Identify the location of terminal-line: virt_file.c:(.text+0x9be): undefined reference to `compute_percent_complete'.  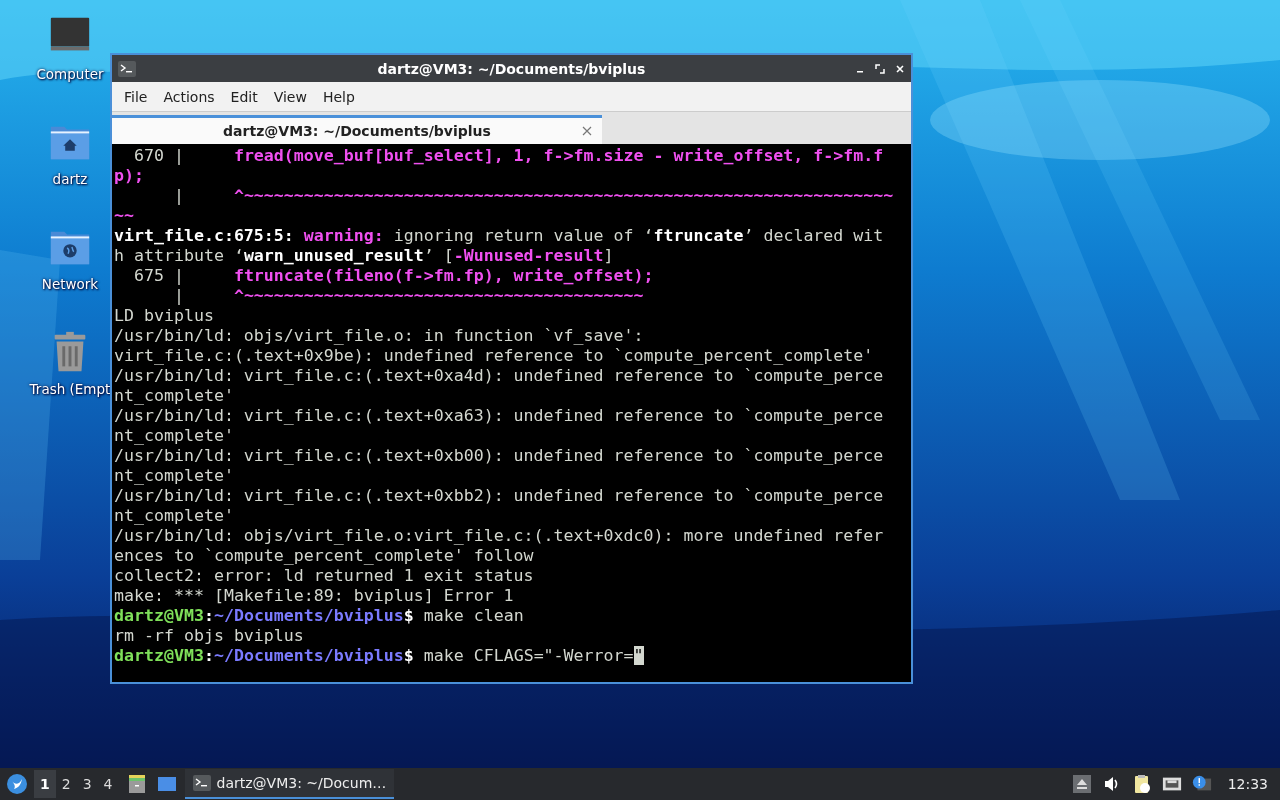
(494, 356).